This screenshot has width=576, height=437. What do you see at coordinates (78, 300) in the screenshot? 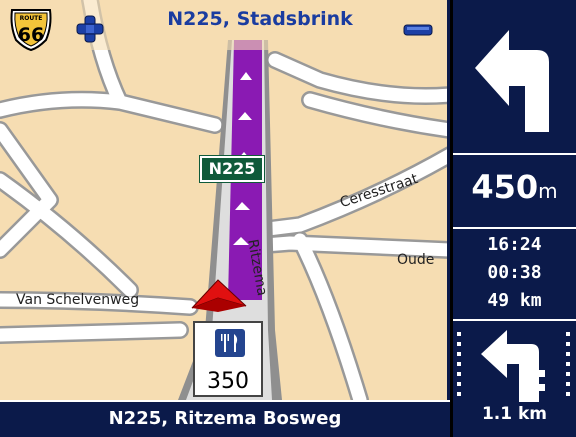
I see `street-label-van-schelvenweg: Van Schelvenweg` at bounding box center [78, 300].